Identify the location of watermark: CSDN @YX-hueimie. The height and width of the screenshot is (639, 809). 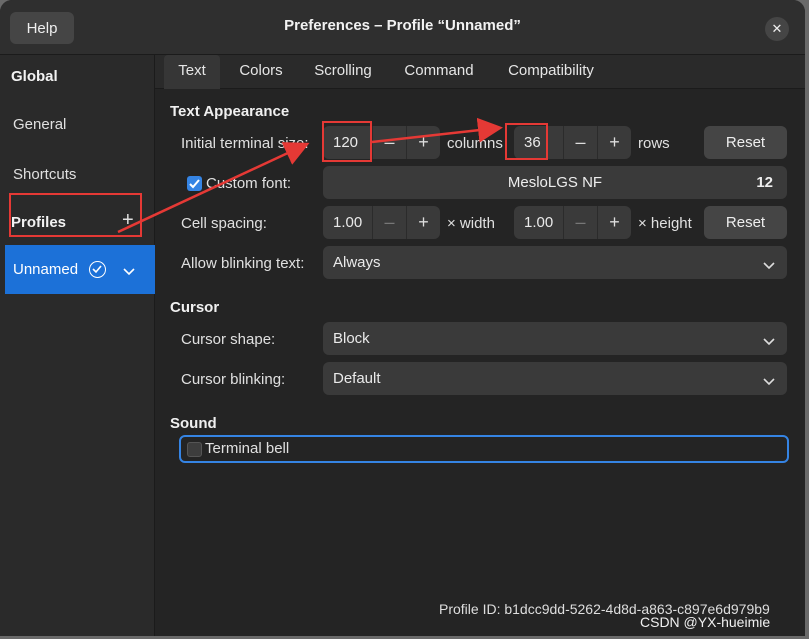
(705, 622).